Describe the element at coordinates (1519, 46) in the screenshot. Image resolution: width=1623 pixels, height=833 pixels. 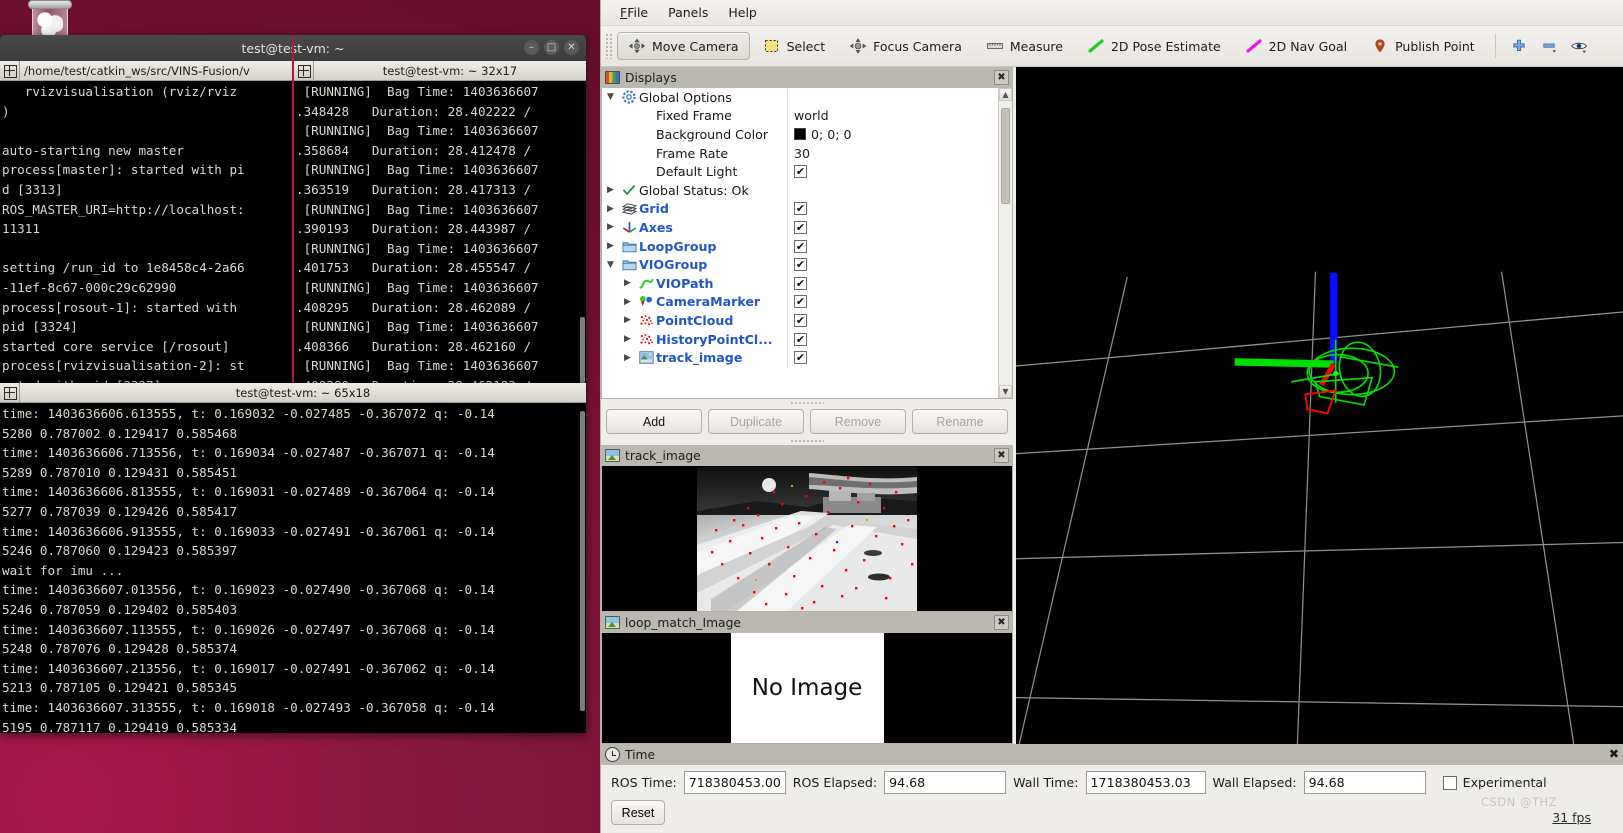
I see `toolbar-add-tool-button` at that location.